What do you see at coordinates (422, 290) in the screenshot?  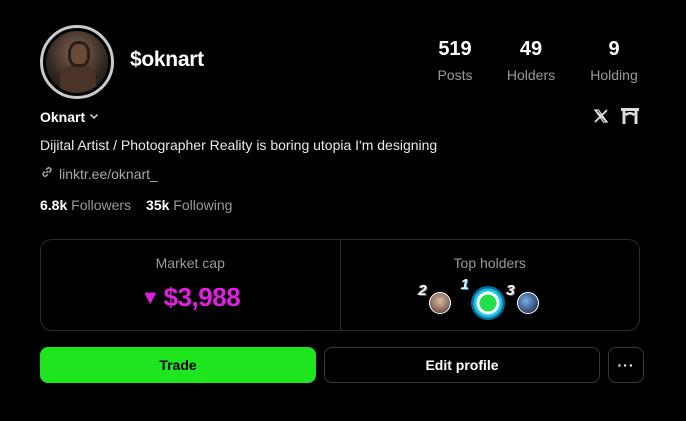 I see `rank-badge-2: 2` at bounding box center [422, 290].